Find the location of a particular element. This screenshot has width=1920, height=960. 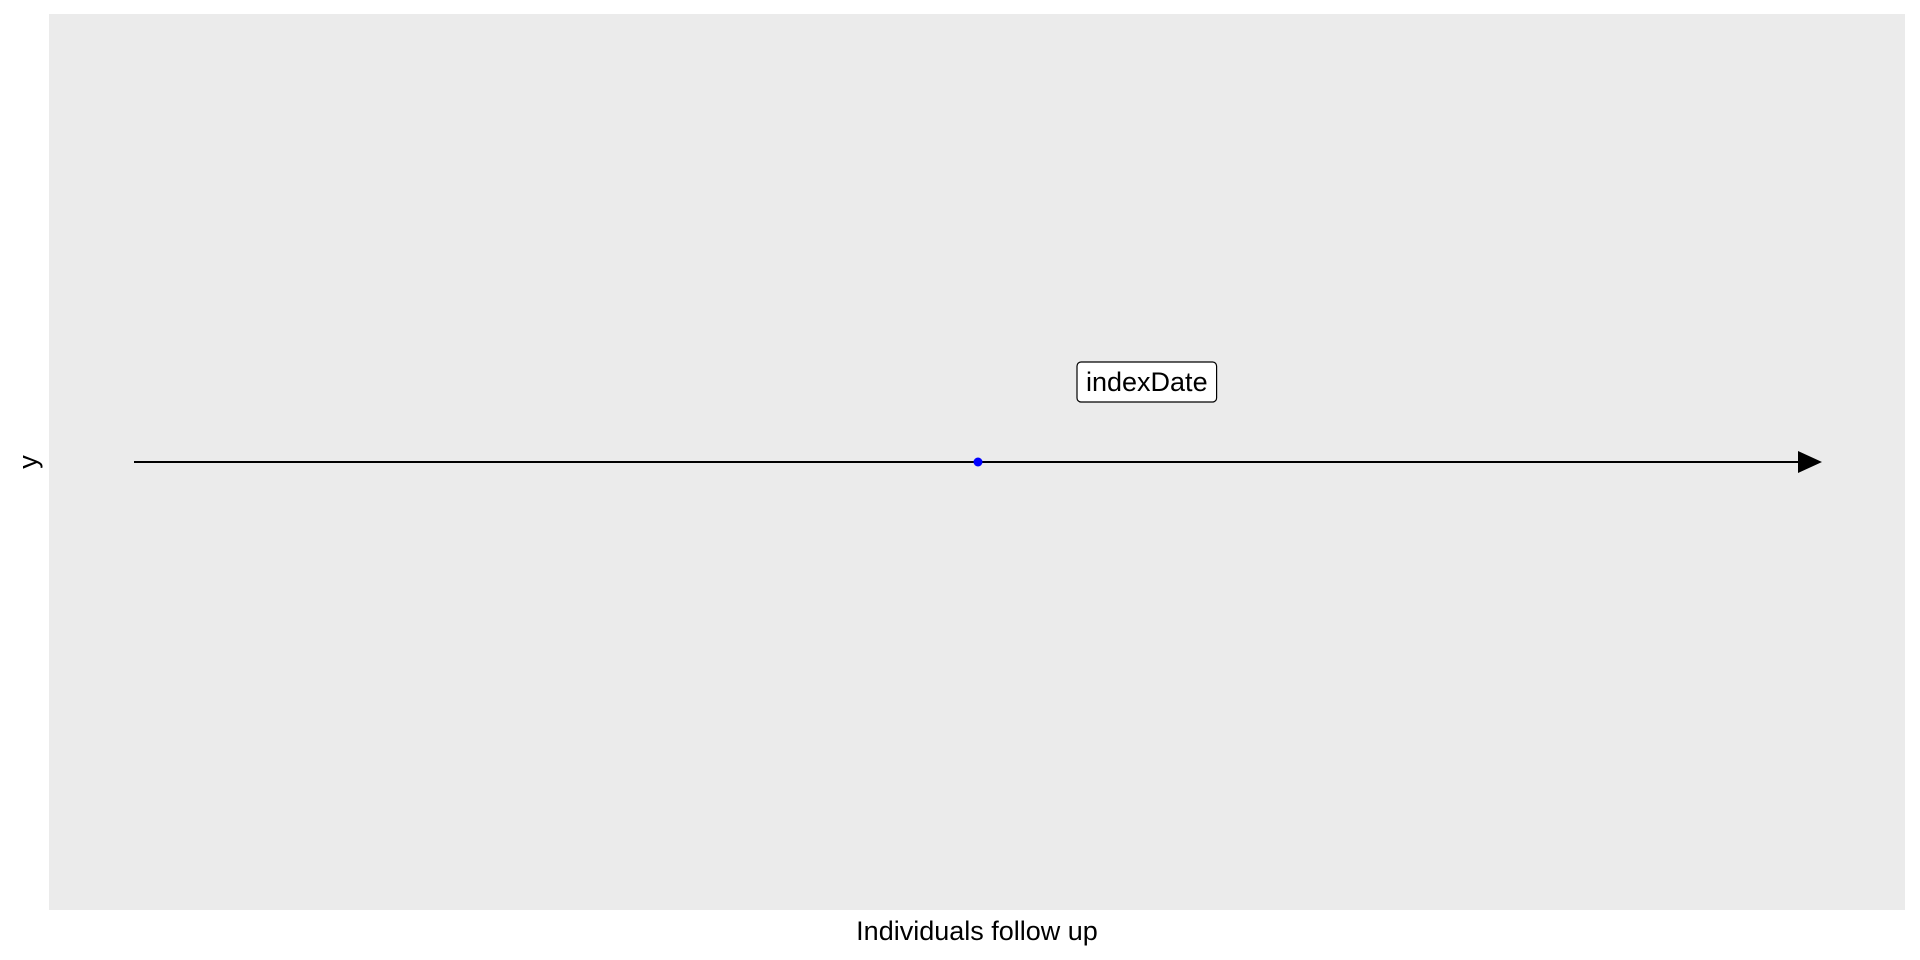

x-axis-title: Individuals follow up is located at coordinates (977, 931).